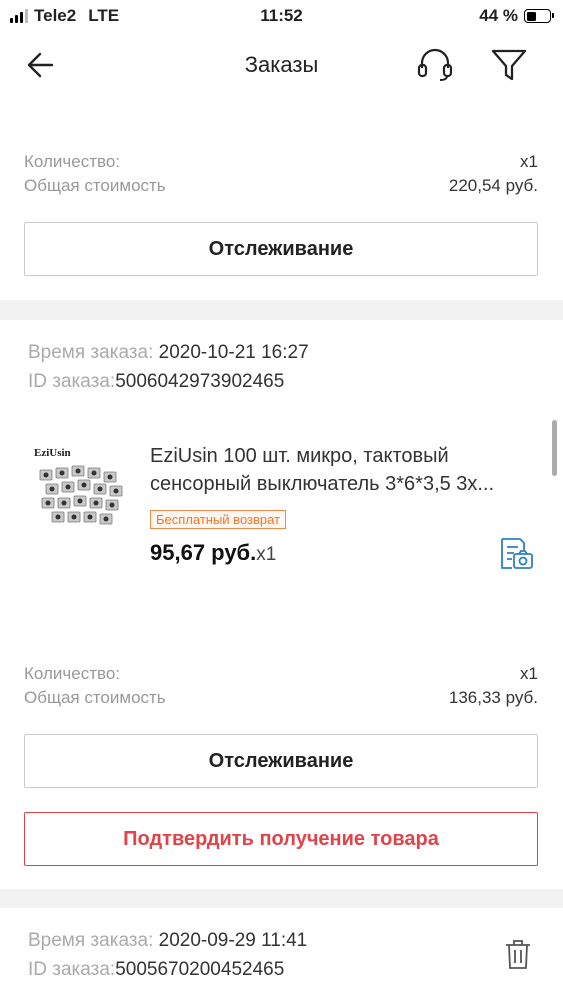  What do you see at coordinates (518, 954) in the screenshot?
I see `trash-icon` at bounding box center [518, 954].